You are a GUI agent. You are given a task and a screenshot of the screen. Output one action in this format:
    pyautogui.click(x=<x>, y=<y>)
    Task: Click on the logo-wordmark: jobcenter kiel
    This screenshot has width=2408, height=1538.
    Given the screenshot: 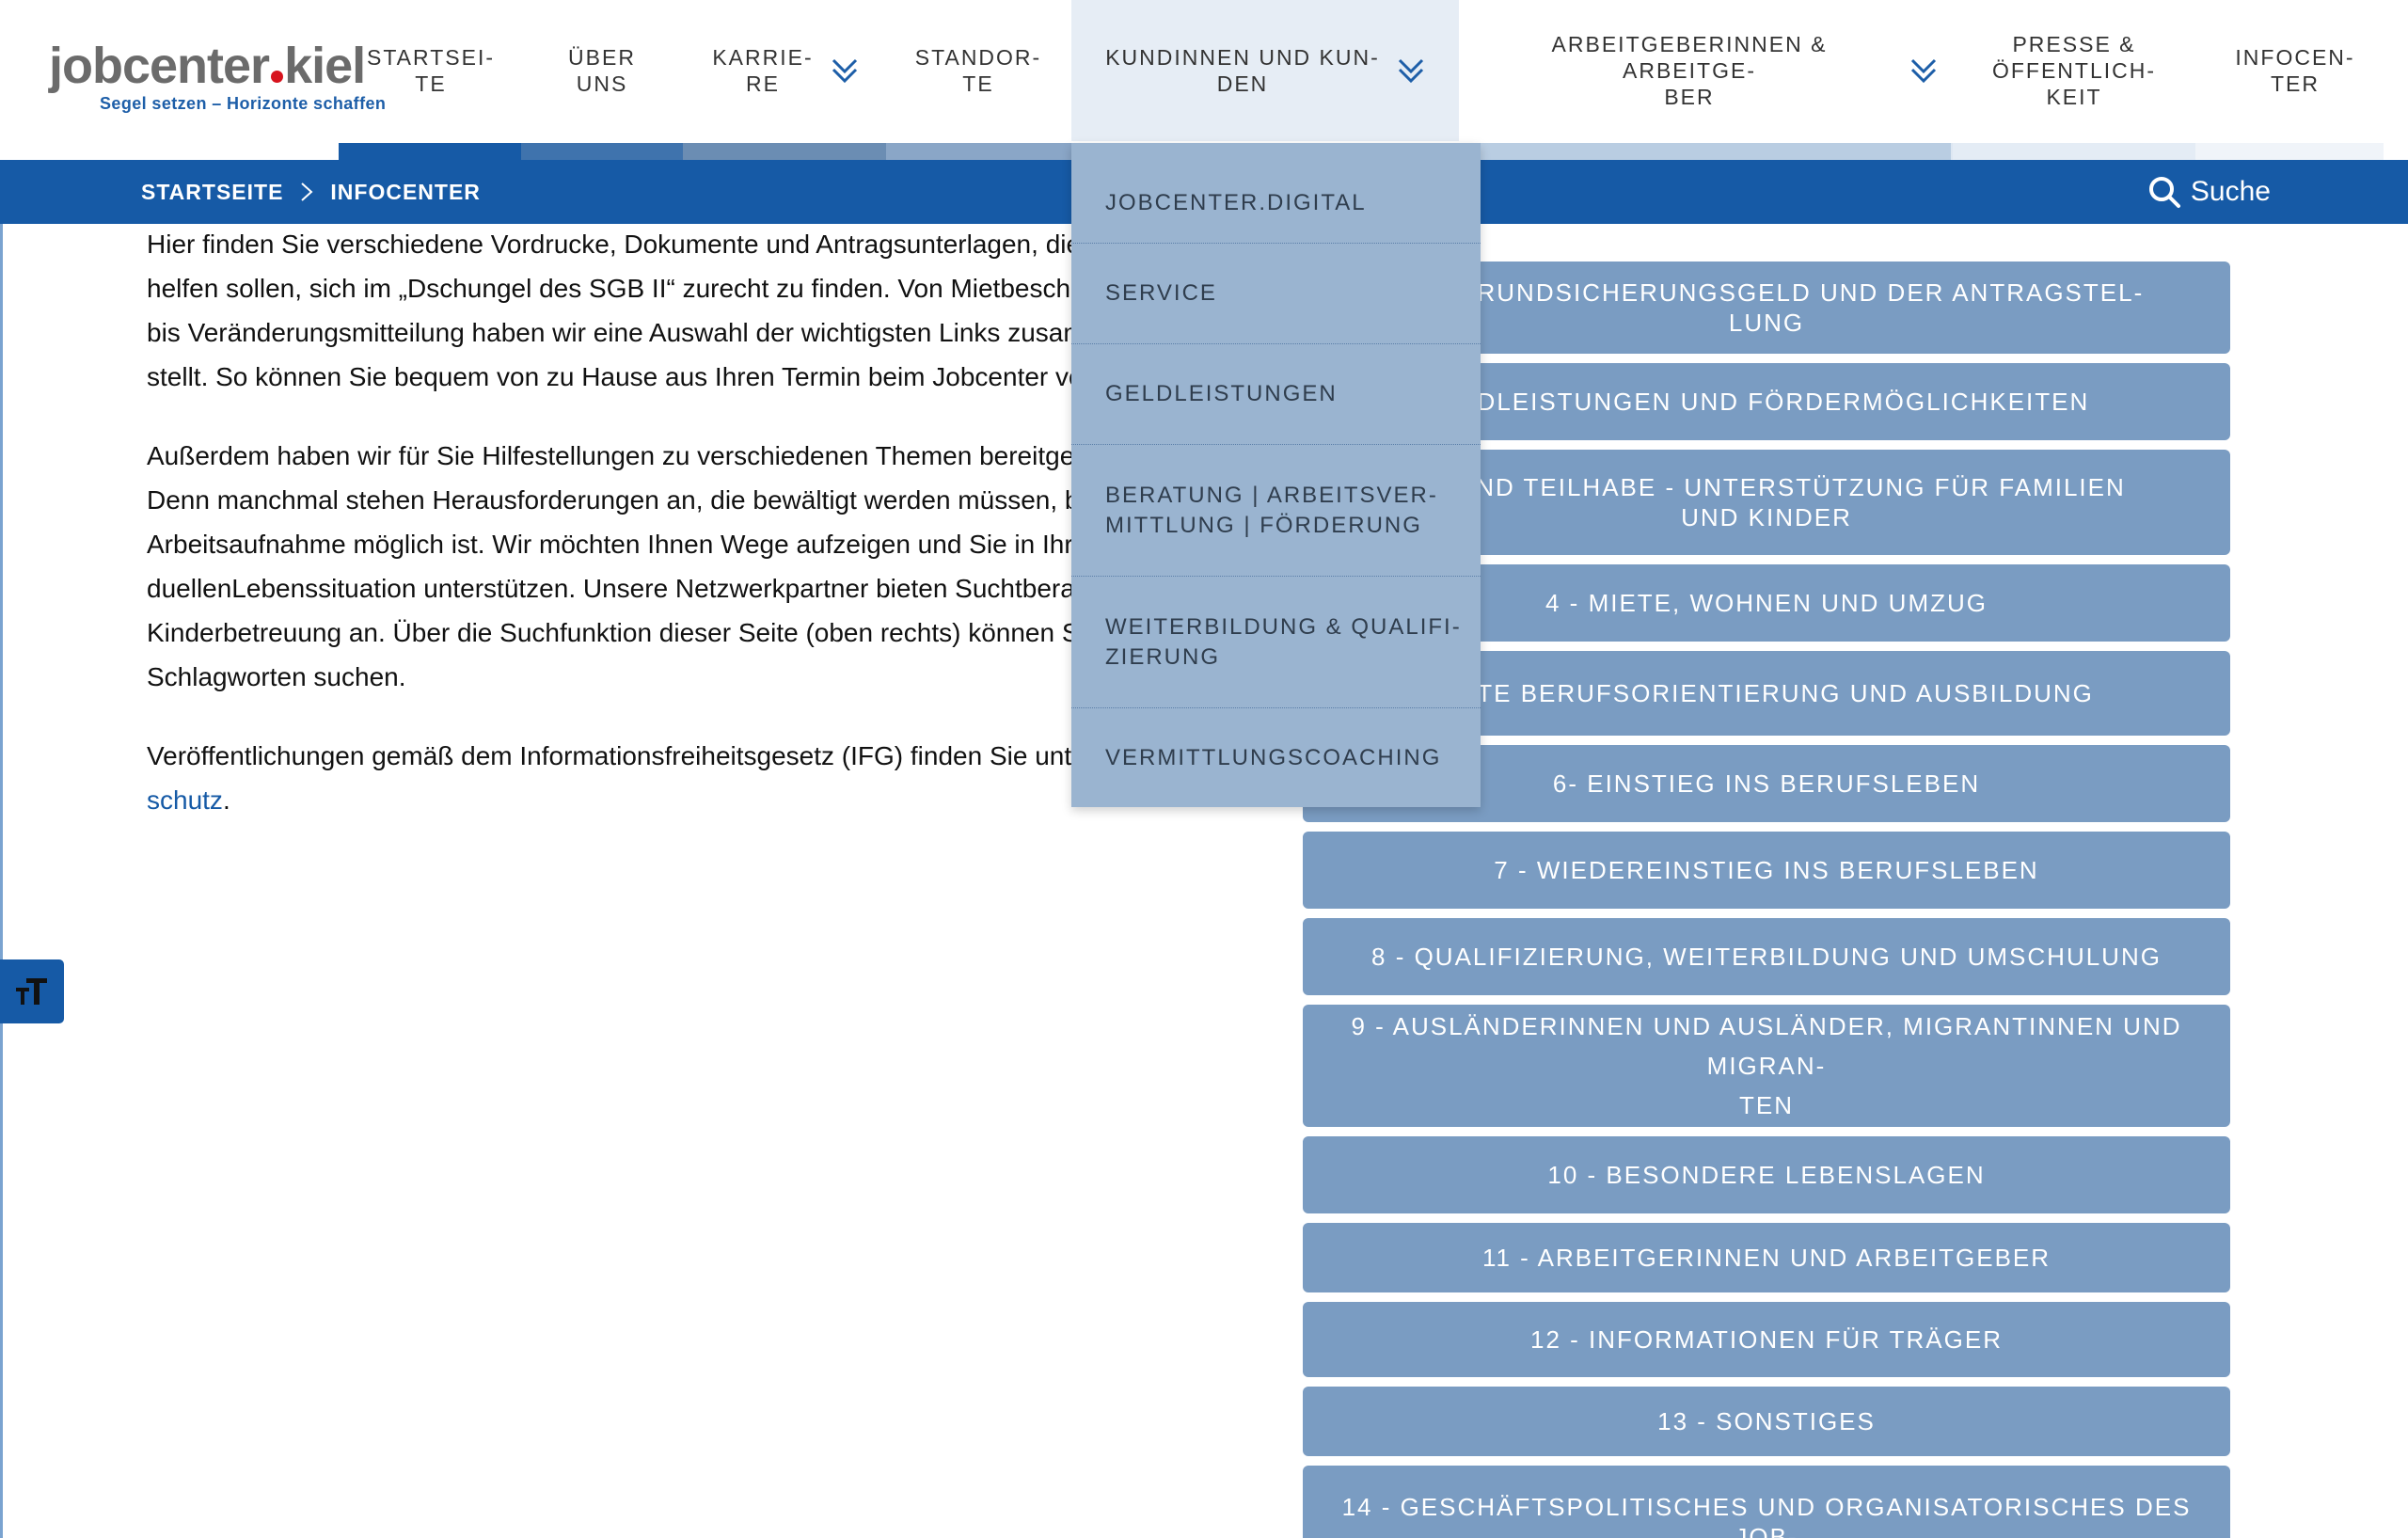 What is the action you would take?
    pyautogui.click(x=208, y=66)
    